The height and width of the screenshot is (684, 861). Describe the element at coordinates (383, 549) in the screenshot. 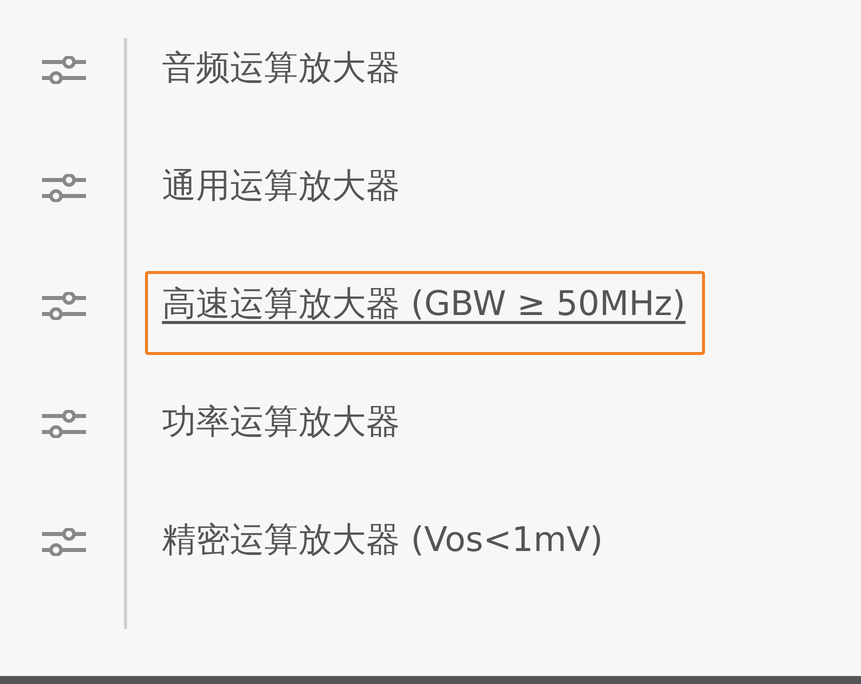

I see `menu-item: 精密运算放大器 (Vos<1mV)` at that location.